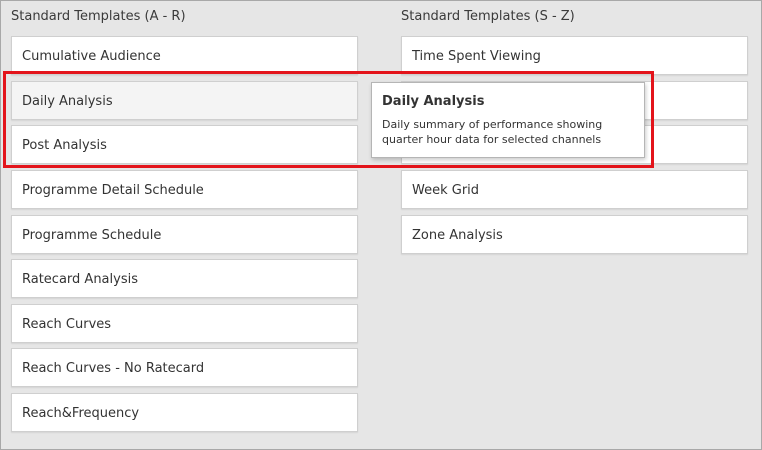 This screenshot has height=450, width=762. I want to click on template-reach-curves: Reach Curves, so click(184, 323).